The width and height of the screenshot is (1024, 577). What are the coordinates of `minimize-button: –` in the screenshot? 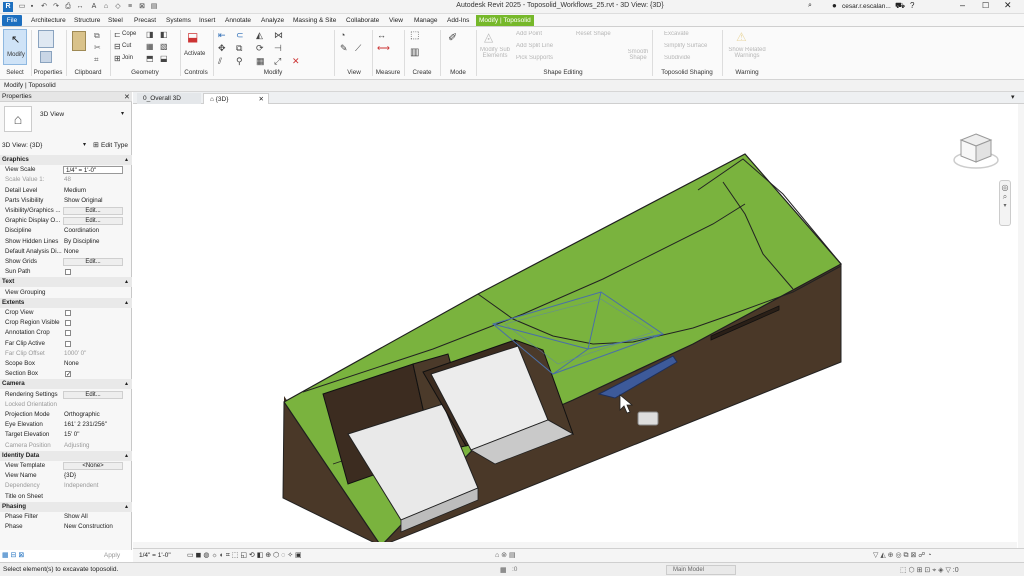 It's located at (962, 5).